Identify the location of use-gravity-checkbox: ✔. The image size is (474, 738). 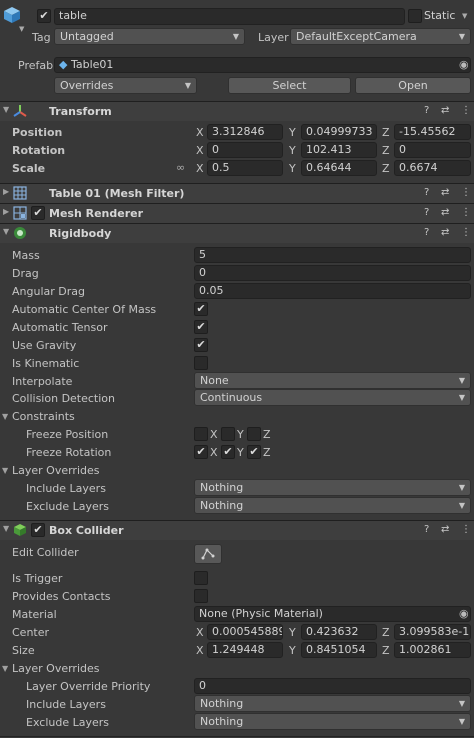
(201, 345).